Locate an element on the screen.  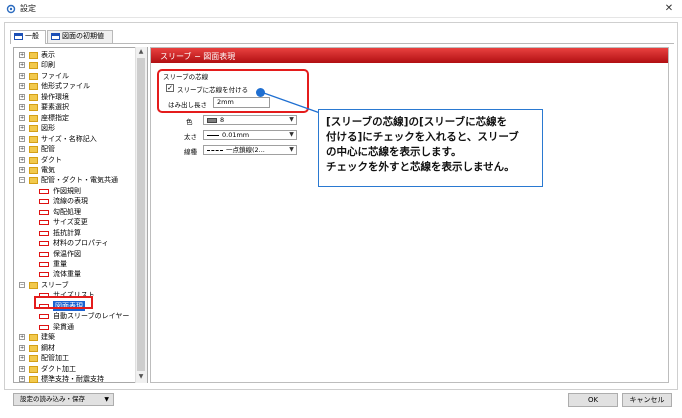
tab-general: 一般 is located at coordinates (28, 37).